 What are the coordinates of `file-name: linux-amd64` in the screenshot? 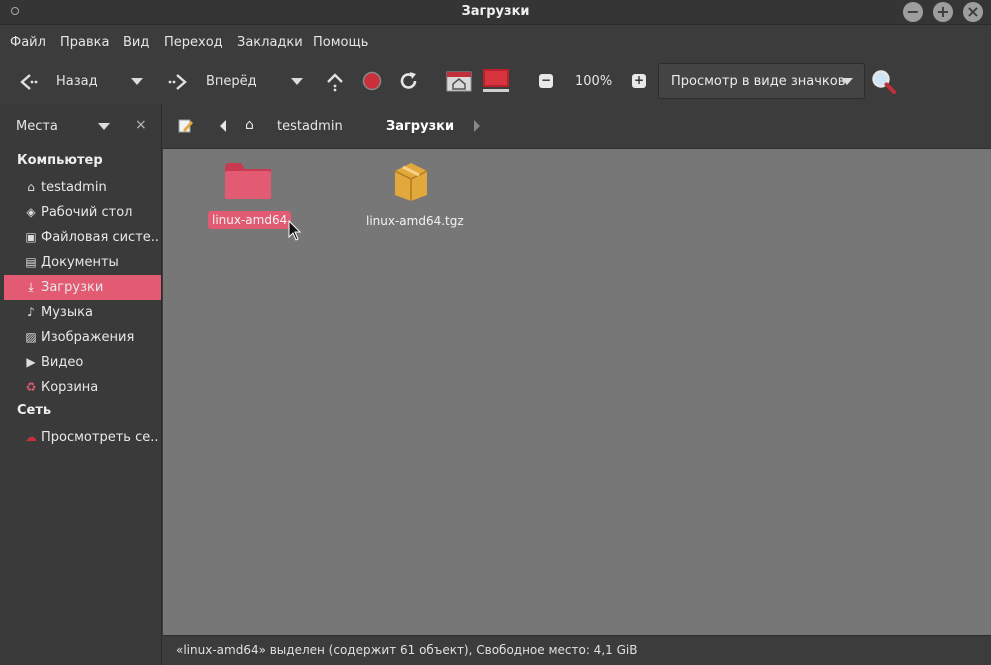 It's located at (250, 220).